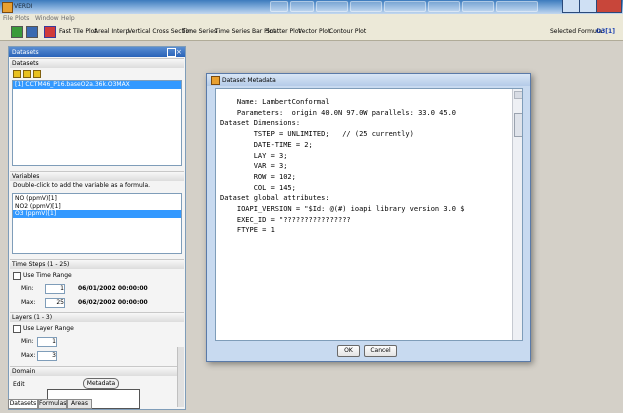 This screenshot has height=413, width=623. I want to click on remove-dataset-icon, so click(27, 74).